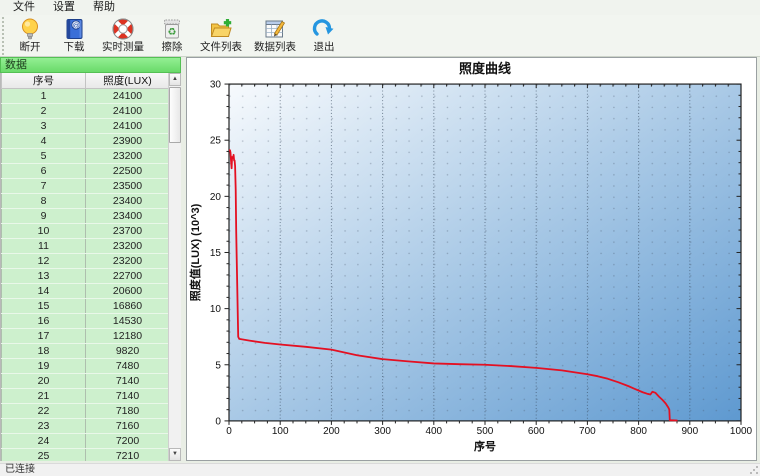 This screenshot has height=476, width=760. What do you see at coordinates (331, 431) in the screenshot?
I see `x-tick-label: 200` at bounding box center [331, 431].